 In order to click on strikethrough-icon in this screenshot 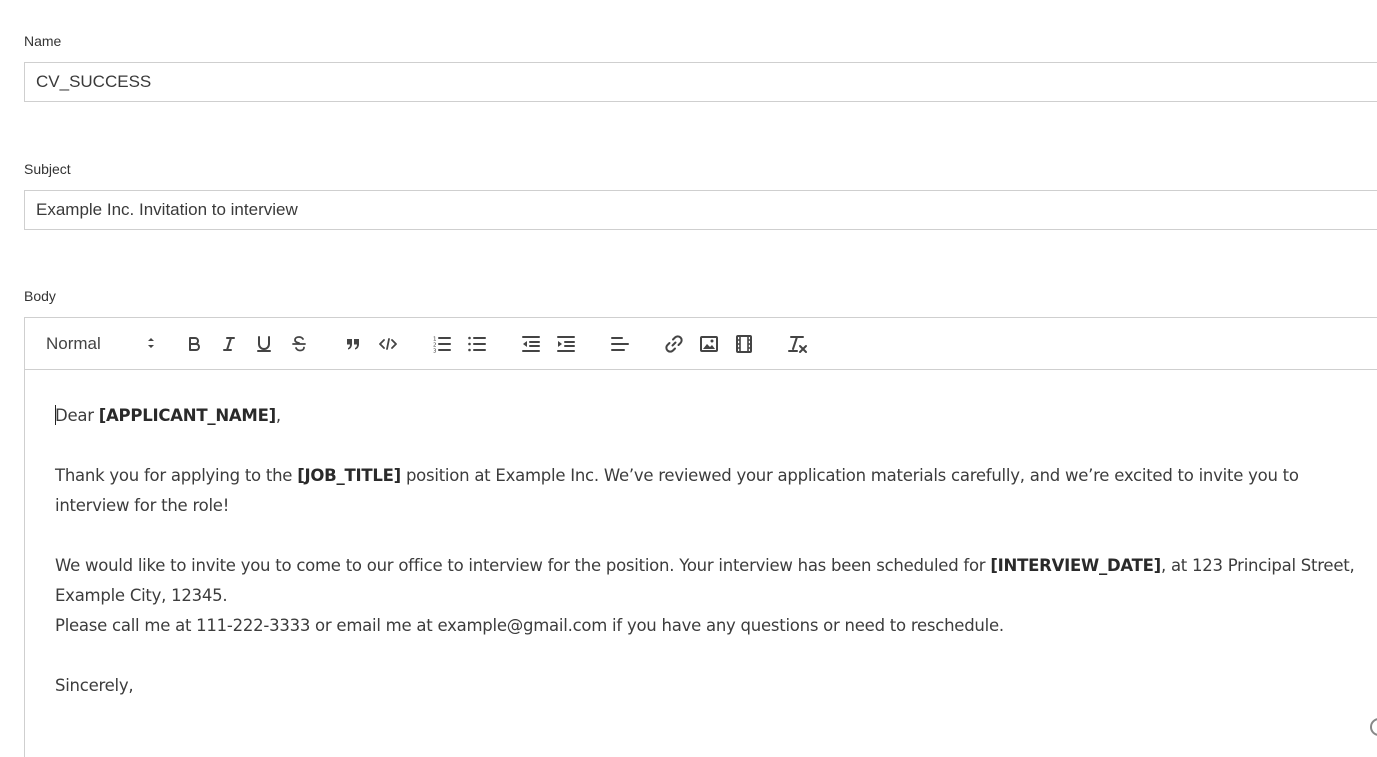, I will do `click(299, 344)`.